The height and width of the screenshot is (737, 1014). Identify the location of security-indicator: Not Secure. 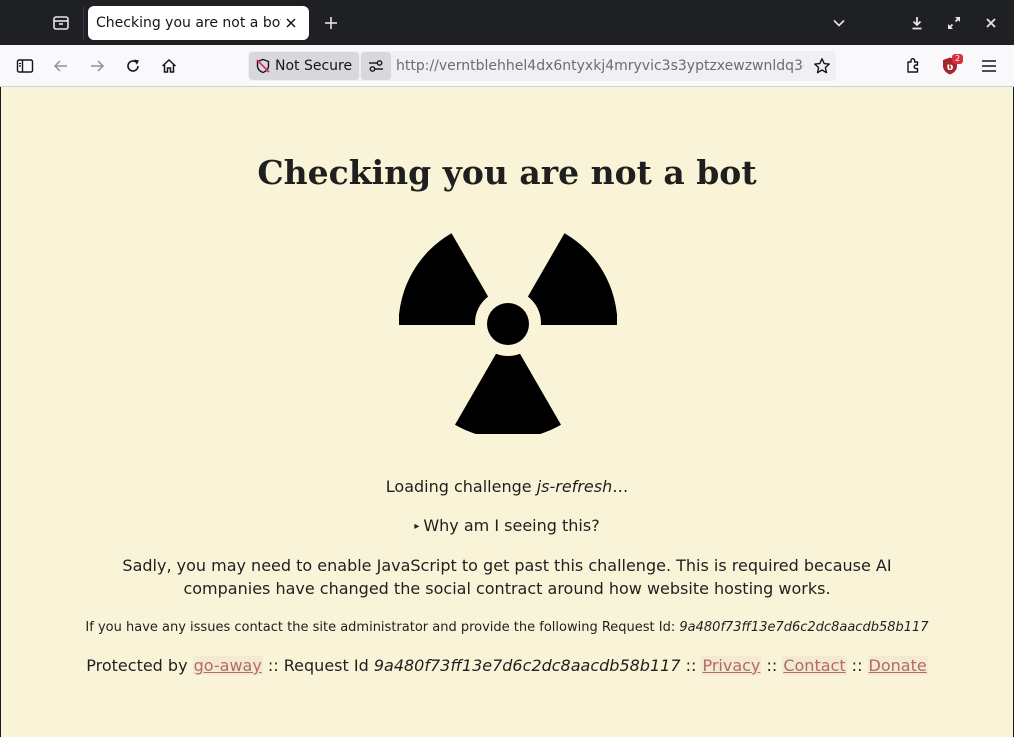
(304, 66).